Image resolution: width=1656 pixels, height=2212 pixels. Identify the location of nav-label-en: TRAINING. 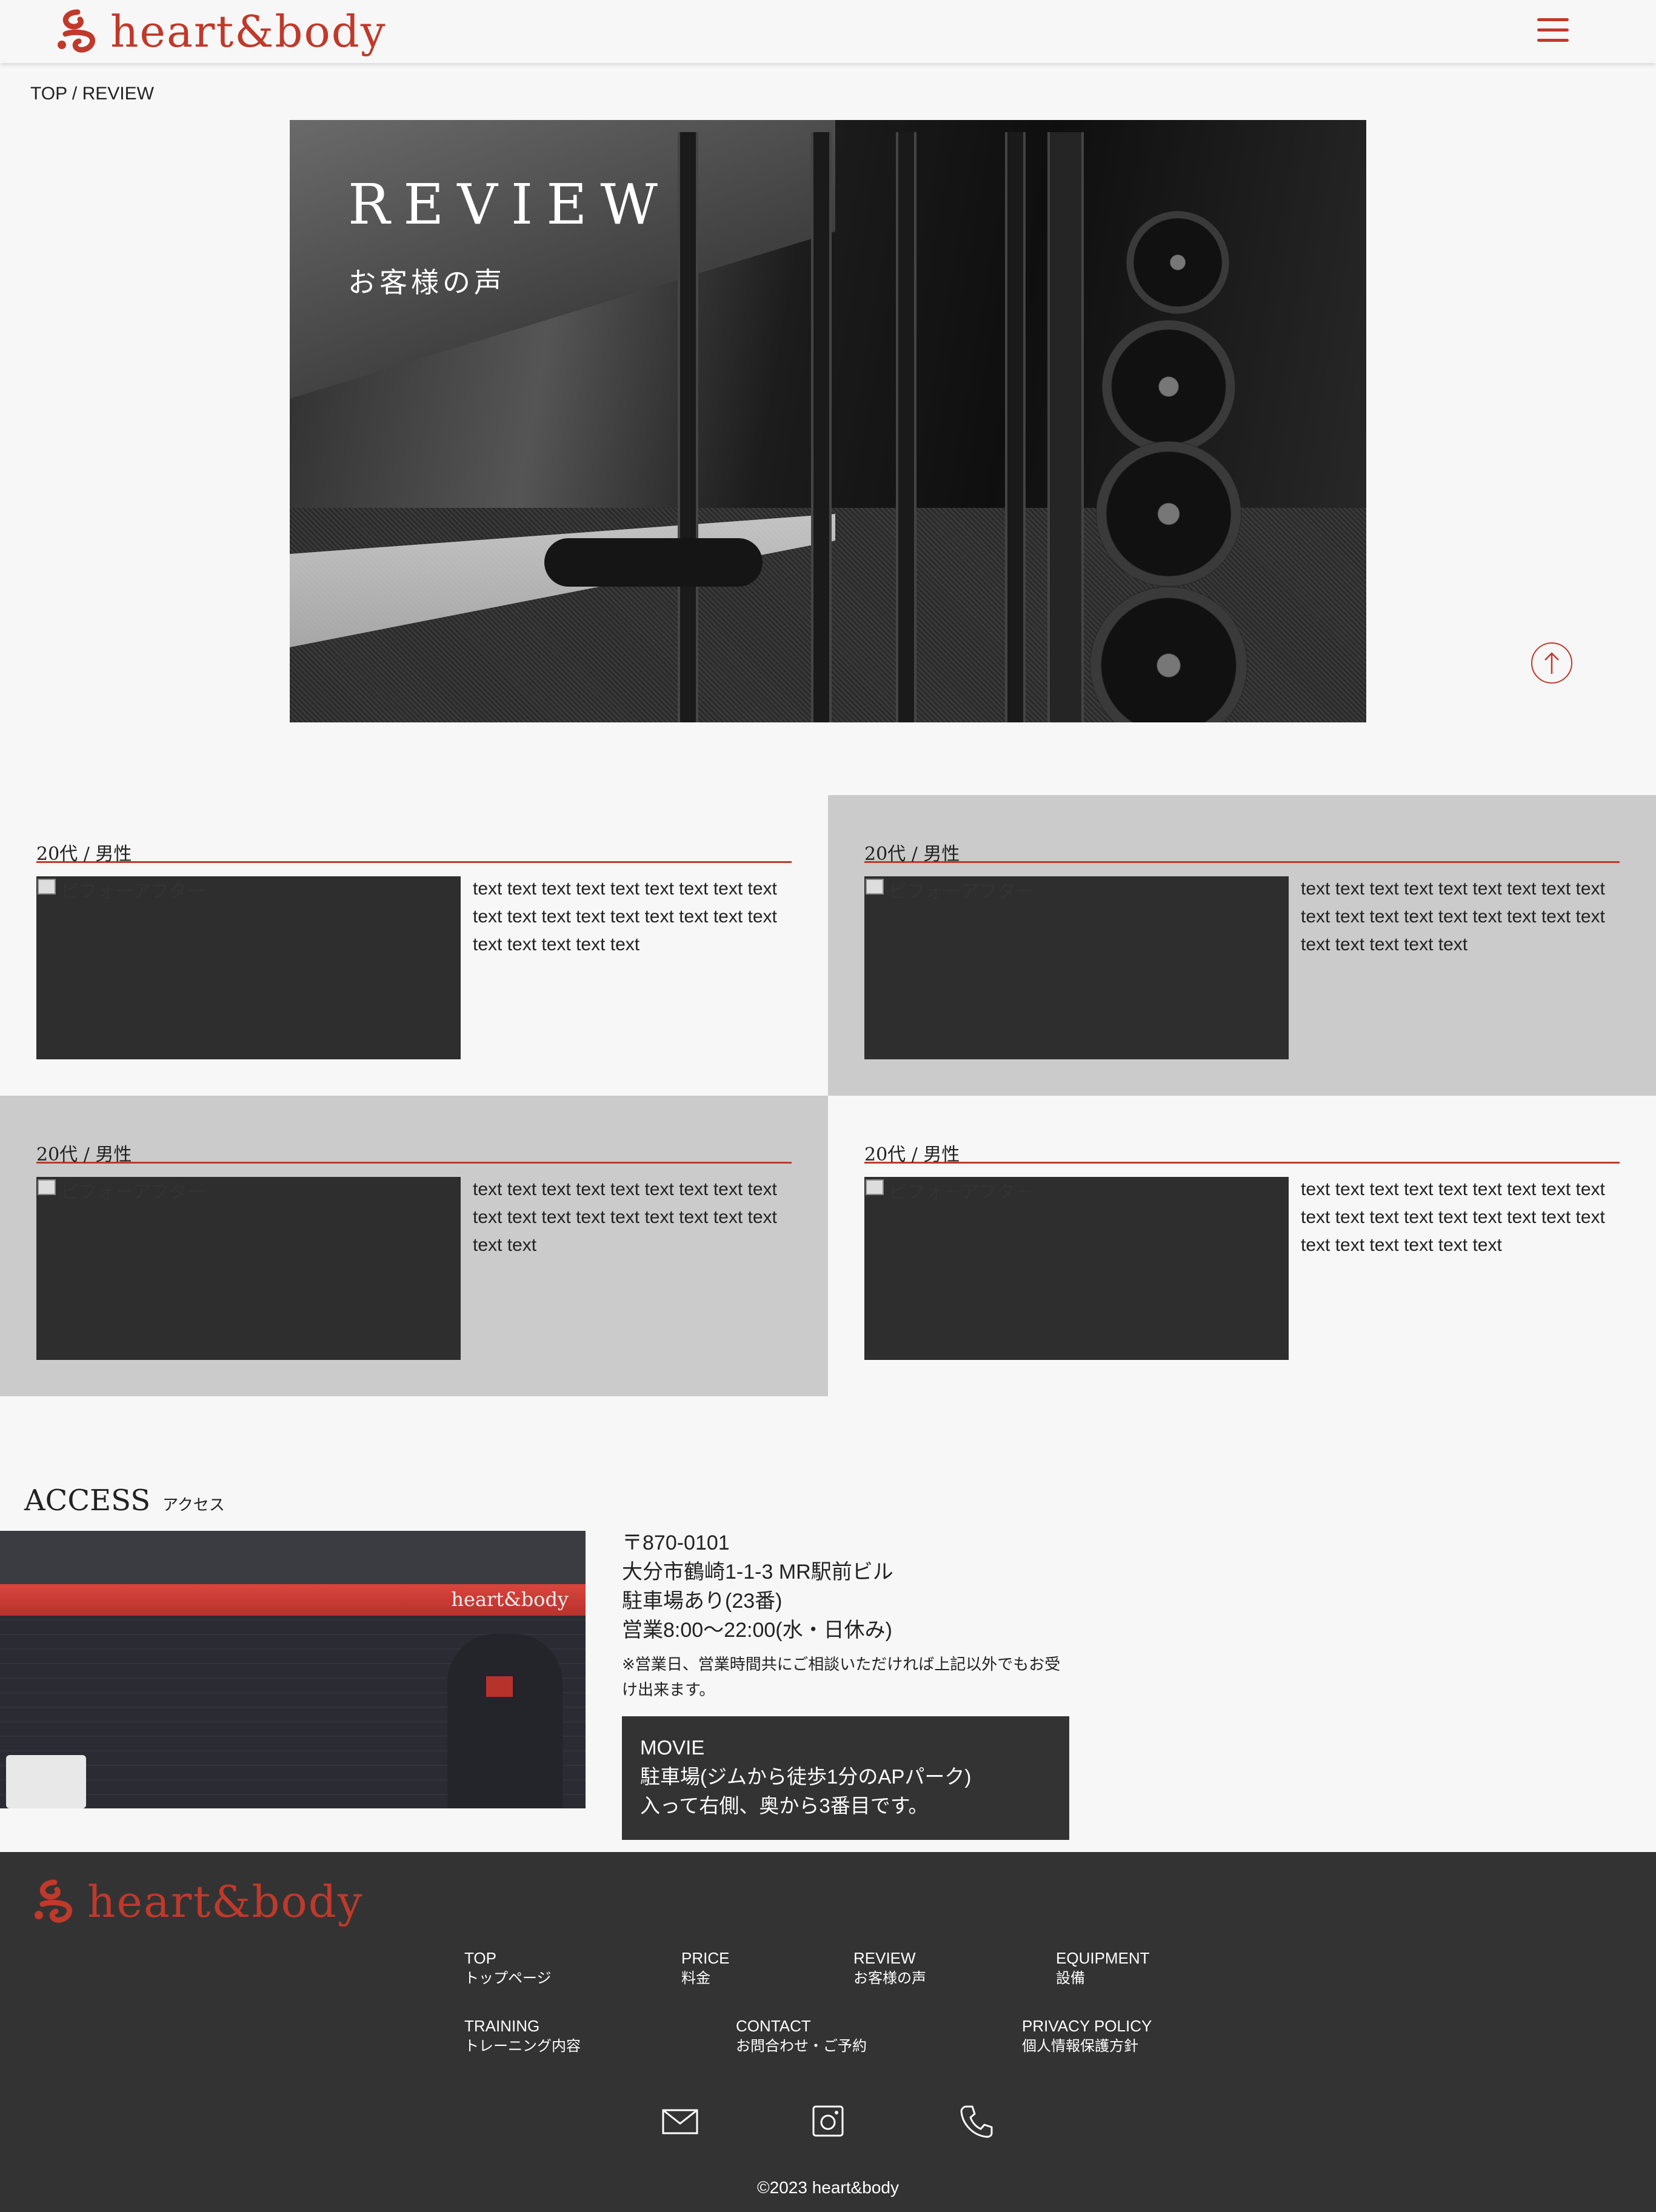
(502, 2026).